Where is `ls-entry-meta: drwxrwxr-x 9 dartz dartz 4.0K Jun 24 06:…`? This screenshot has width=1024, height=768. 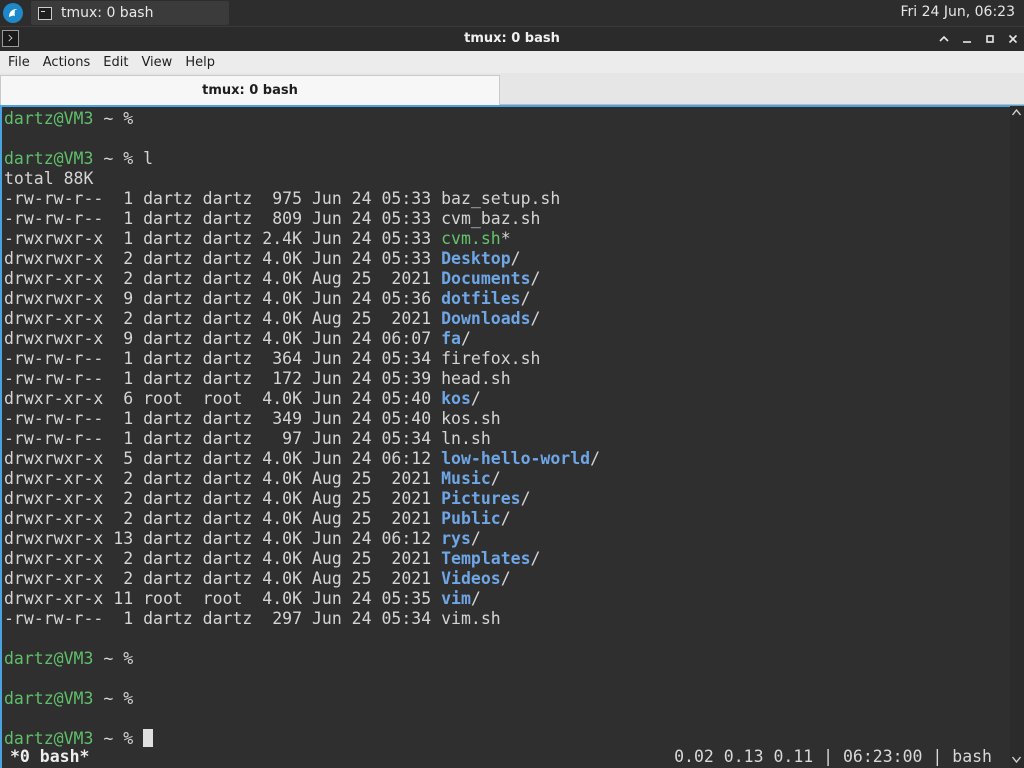 ls-entry-meta: drwxrwxr-x 9 dartz dartz 4.0K Jun 24 06:… is located at coordinates (223, 338).